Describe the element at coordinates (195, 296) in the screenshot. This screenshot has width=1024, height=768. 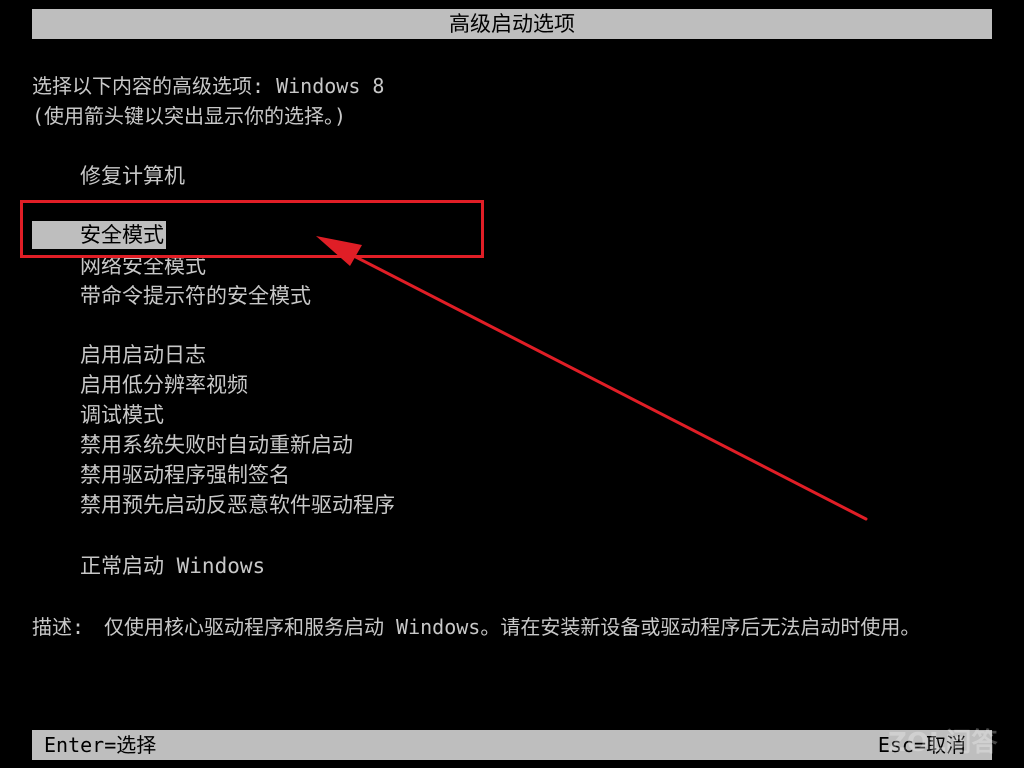
I see `menu-item-safe-mode-command-prompt: 带命令提示符的安全模式` at that location.